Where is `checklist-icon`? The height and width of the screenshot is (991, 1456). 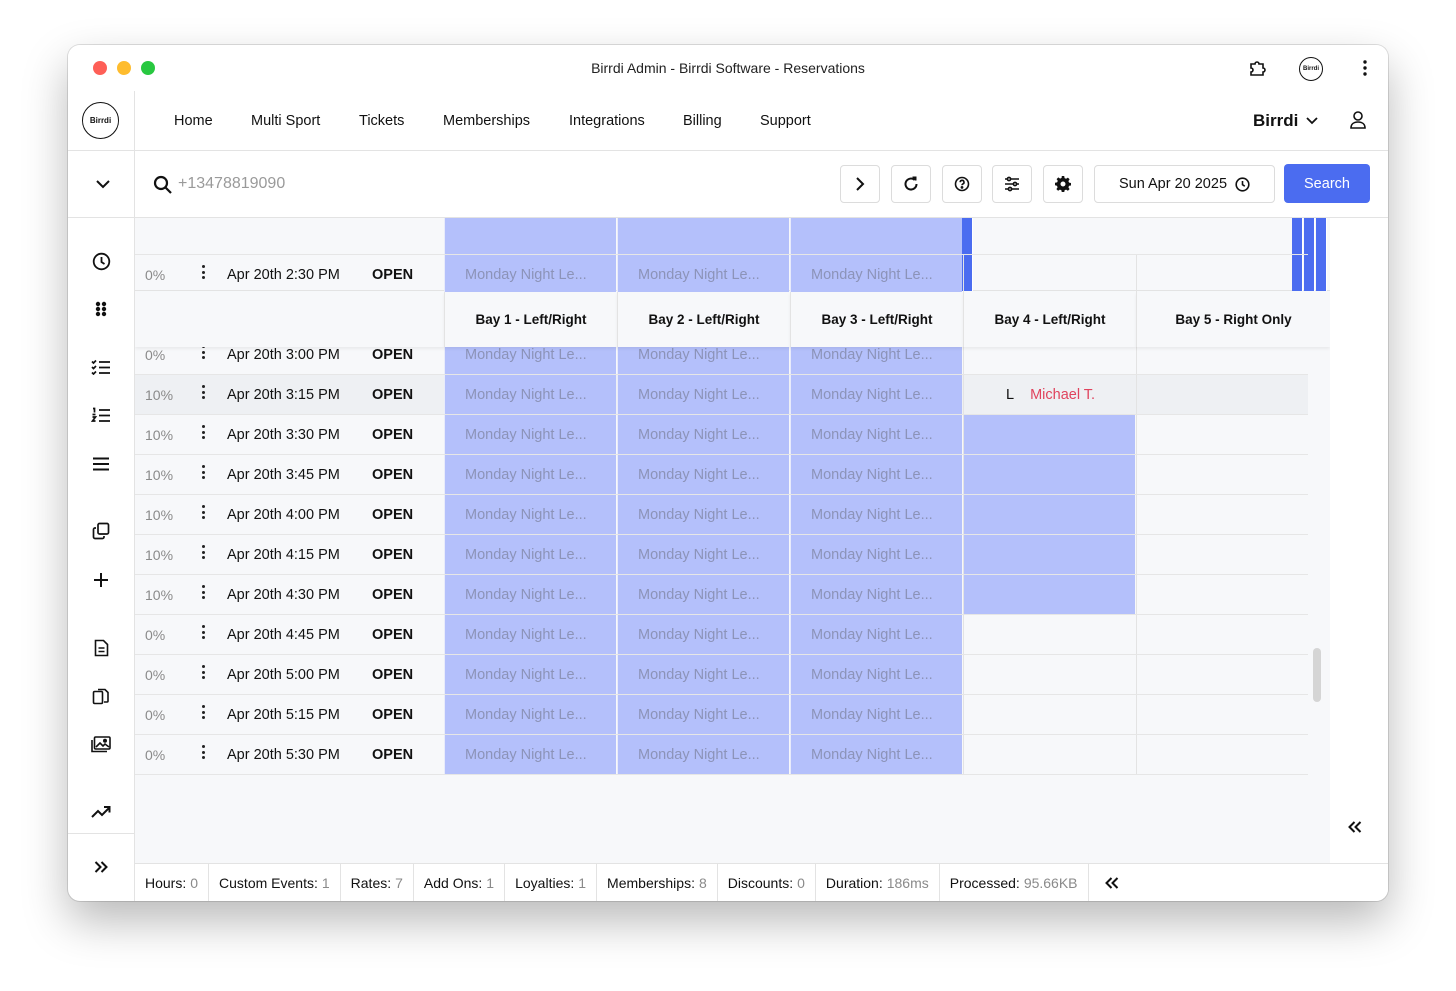
checklist-icon is located at coordinates (101, 367).